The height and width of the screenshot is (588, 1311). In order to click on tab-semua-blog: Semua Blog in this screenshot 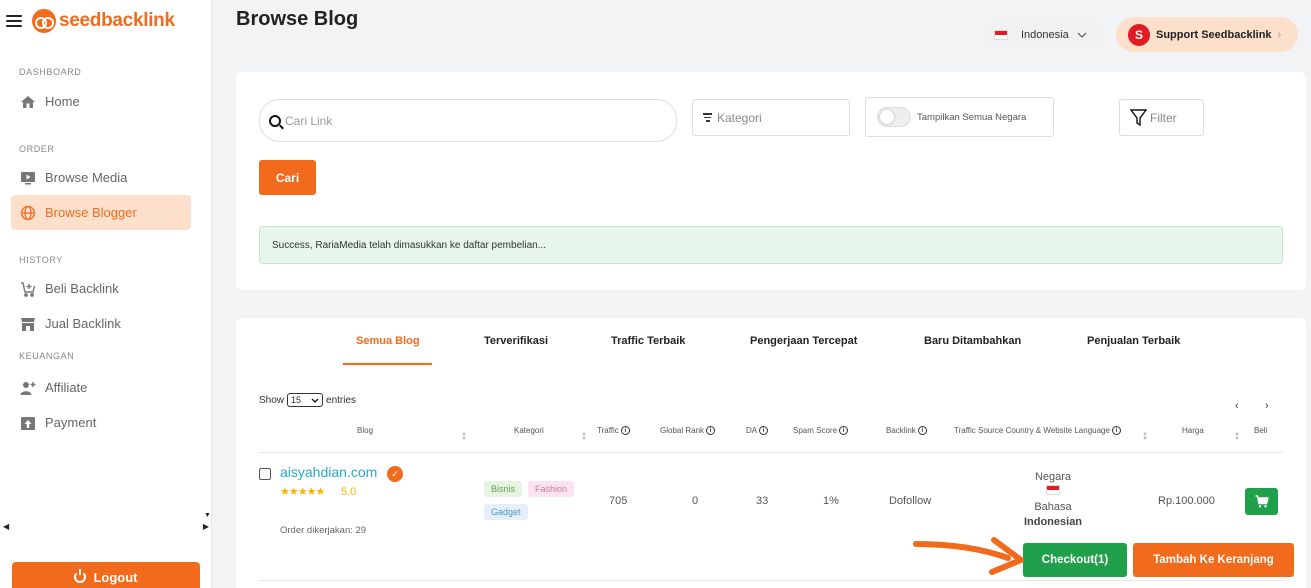, I will do `click(388, 341)`.